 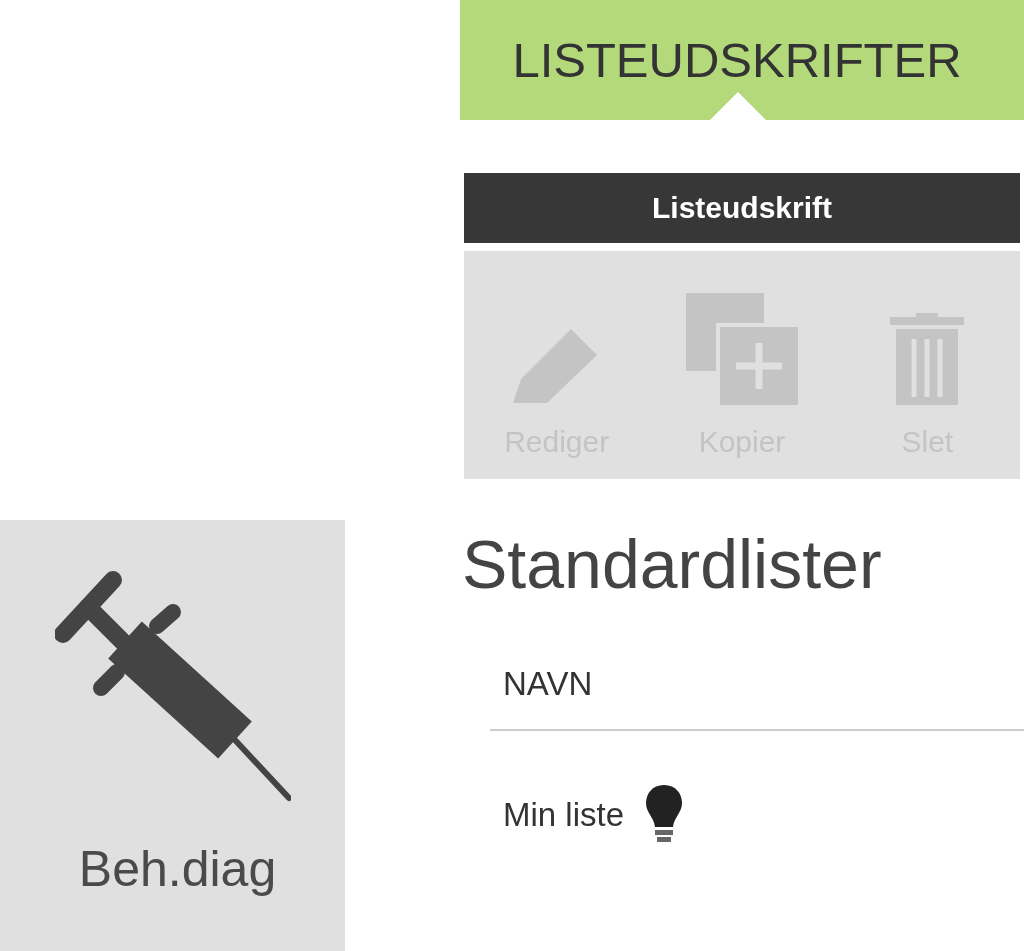 What do you see at coordinates (742, 349) in the screenshot?
I see `copy-plus-icon` at bounding box center [742, 349].